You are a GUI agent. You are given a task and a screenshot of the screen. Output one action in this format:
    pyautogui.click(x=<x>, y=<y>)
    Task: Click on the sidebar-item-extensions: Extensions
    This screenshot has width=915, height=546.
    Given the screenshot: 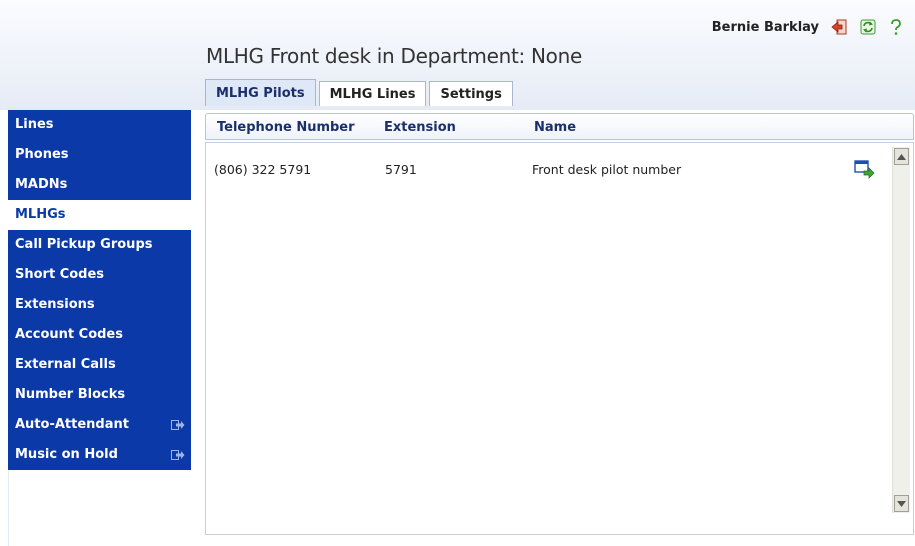 What is the action you would take?
    pyautogui.click(x=99, y=305)
    